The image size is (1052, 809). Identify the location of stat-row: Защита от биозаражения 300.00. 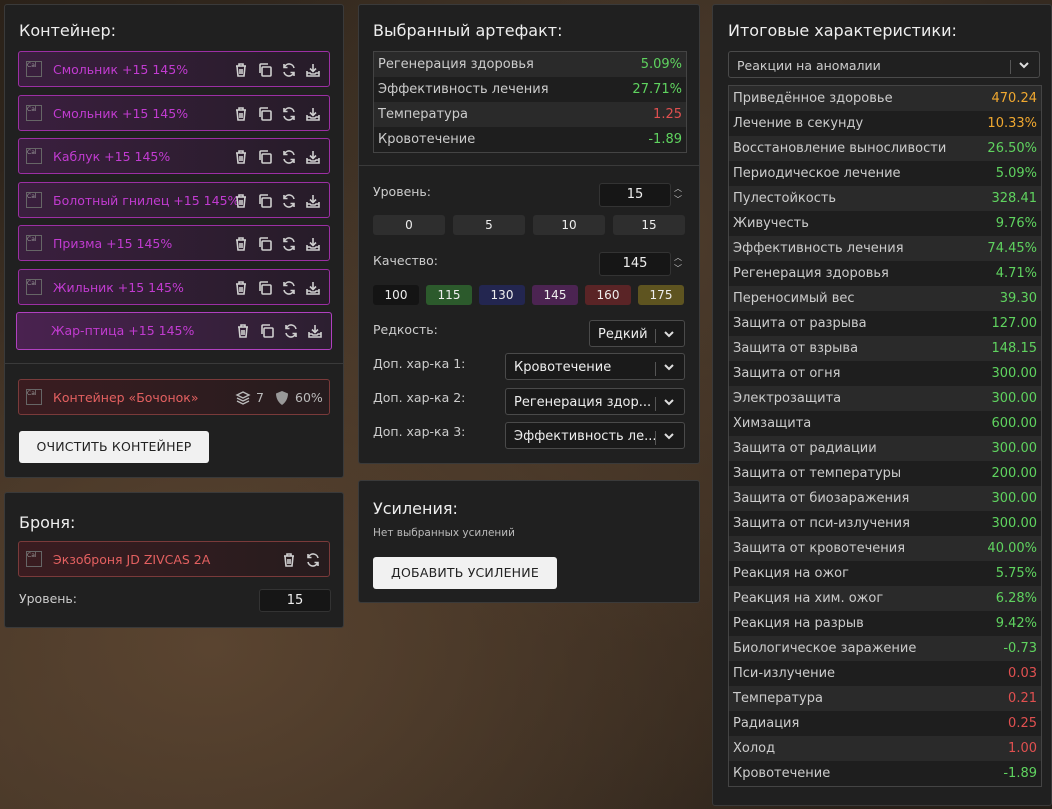
(885, 498).